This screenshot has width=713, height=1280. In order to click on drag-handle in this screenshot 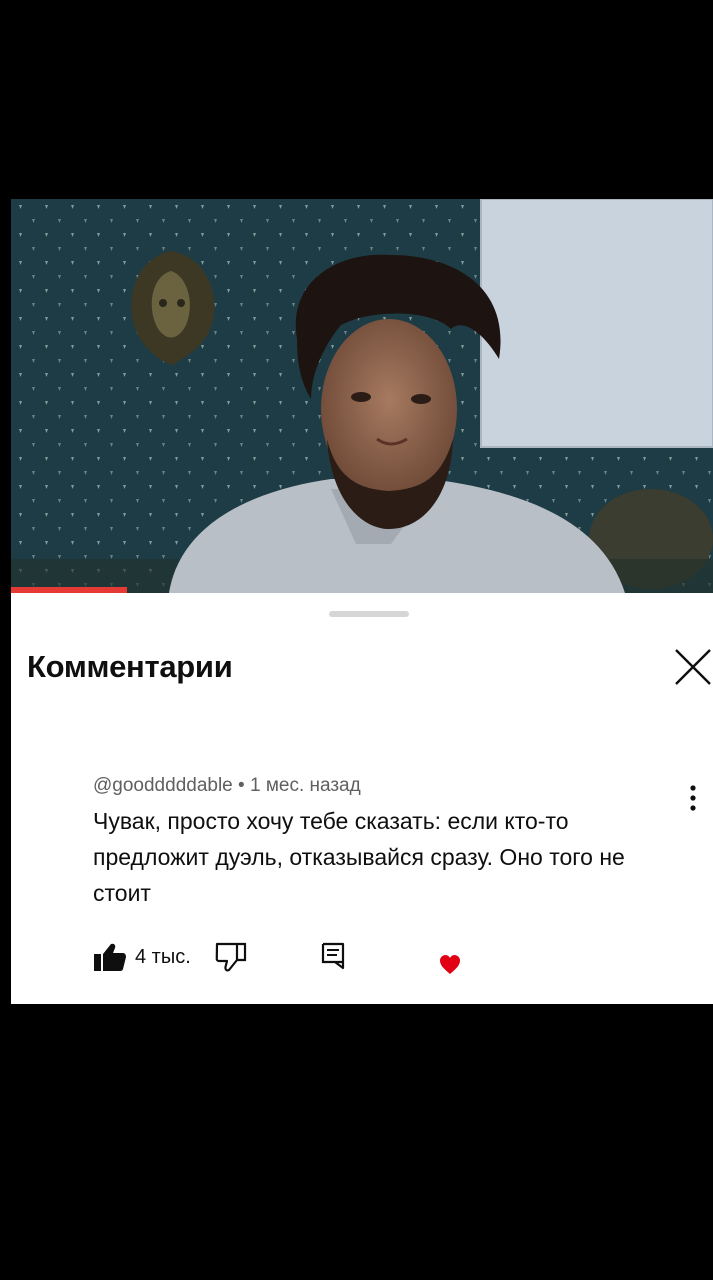, I will do `click(369, 614)`.